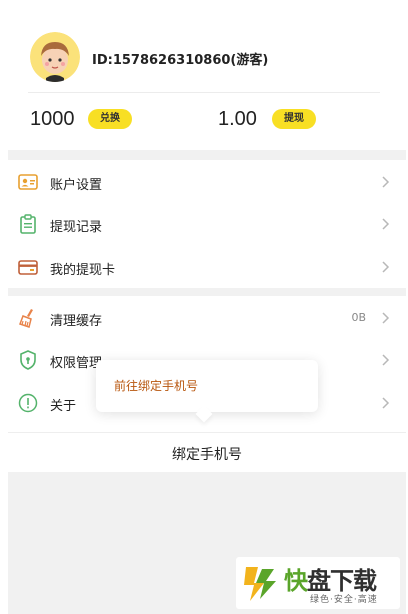  What do you see at coordinates (207, 455) in the screenshot?
I see `bind-phone-label: 绑定手机号` at bounding box center [207, 455].